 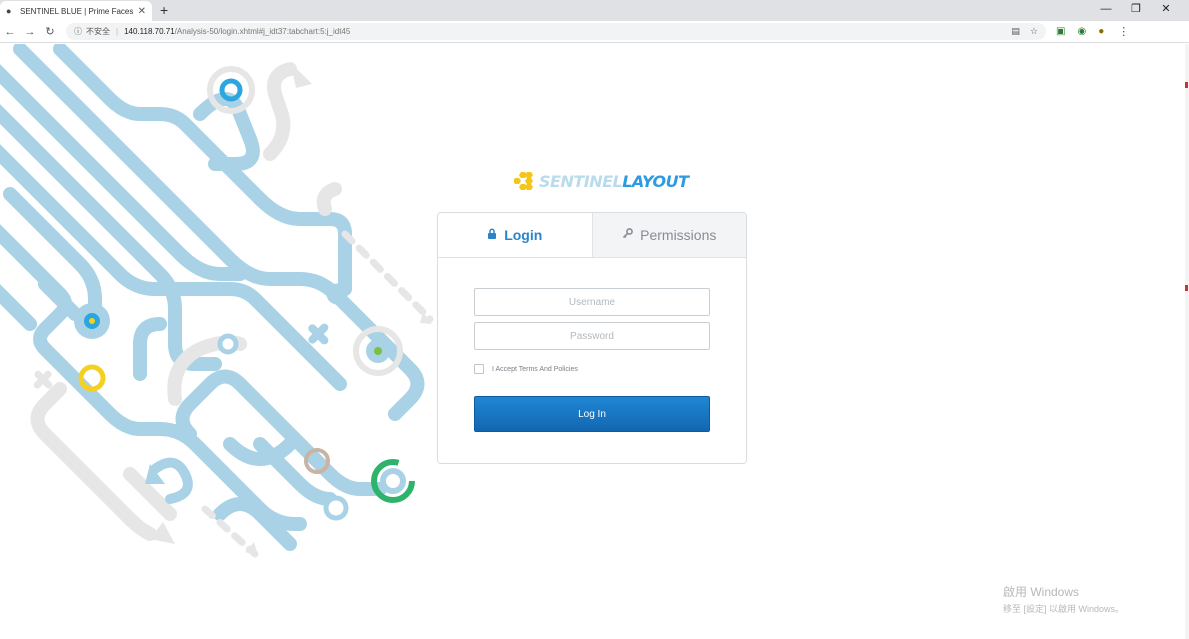 I want to click on watermark-line-2: 移至 [設定] 以啟用 Windows。, so click(x=1064, y=609).